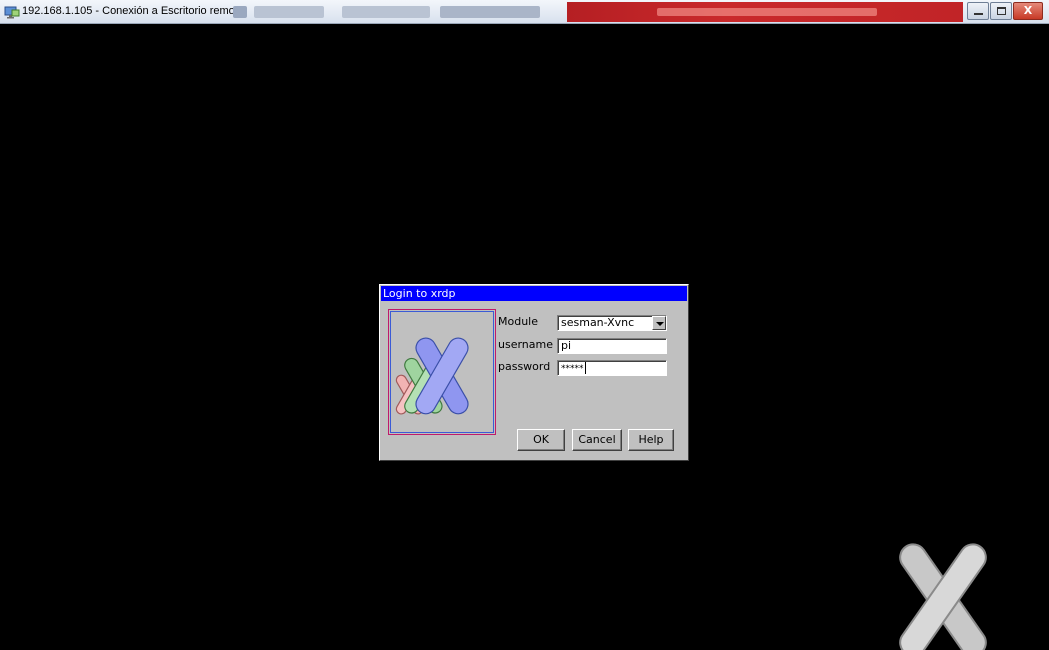  Describe the element at coordinates (566, 345) in the screenshot. I see `username-value: pi` at that location.